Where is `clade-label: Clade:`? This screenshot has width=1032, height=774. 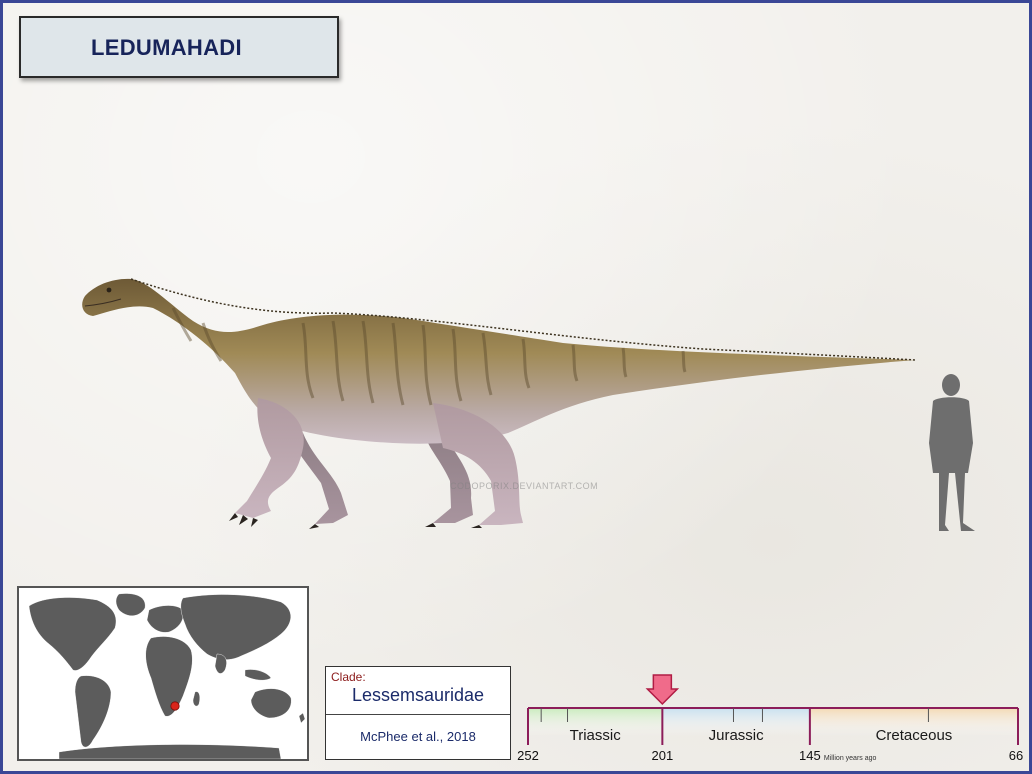
clade-label: Clade: is located at coordinates (348, 677).